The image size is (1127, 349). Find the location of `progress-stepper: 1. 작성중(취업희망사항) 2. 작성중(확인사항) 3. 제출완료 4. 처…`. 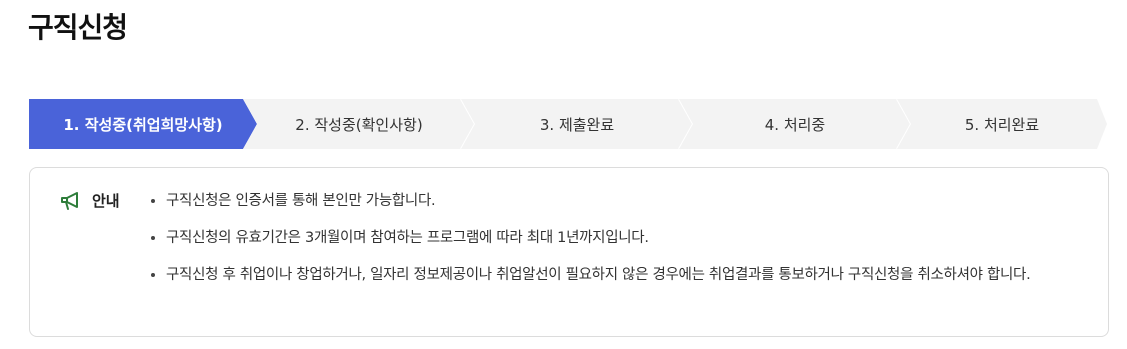

progress-stepper: 1. 작성중(취업희망사항) 2. 작성중(확인사항) 3. 제출완료 4. 처… is located at coordinates (568, 124).